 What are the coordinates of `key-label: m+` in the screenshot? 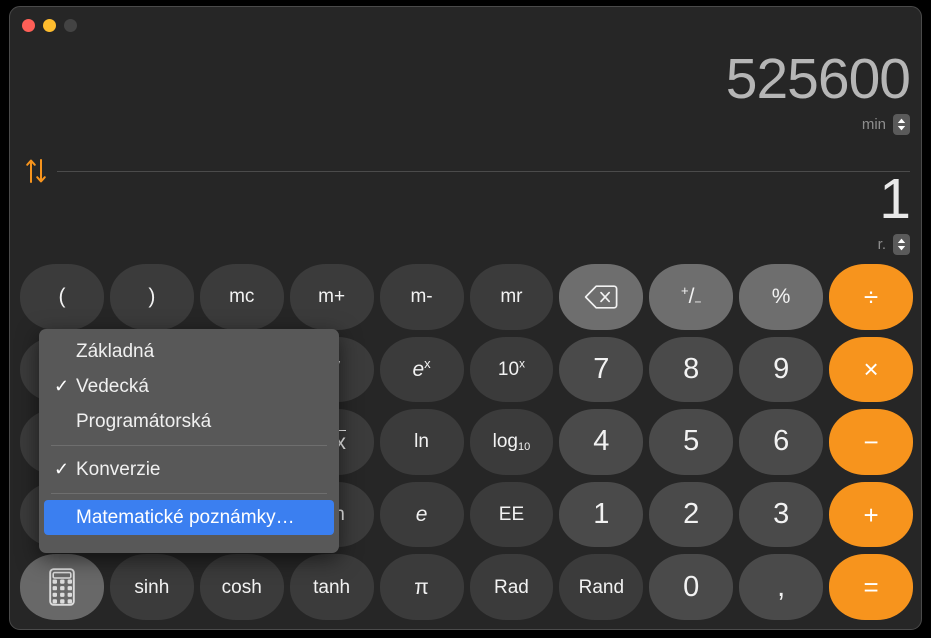 It's located at (332, 297).